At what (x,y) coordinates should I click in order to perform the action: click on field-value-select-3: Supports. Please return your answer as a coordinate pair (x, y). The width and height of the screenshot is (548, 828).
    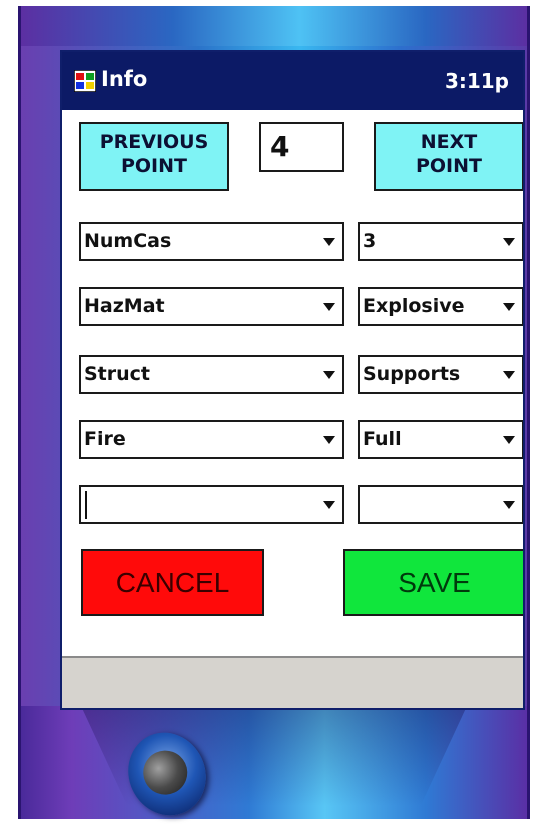
    Looking at the image, I should click on (440, 374).